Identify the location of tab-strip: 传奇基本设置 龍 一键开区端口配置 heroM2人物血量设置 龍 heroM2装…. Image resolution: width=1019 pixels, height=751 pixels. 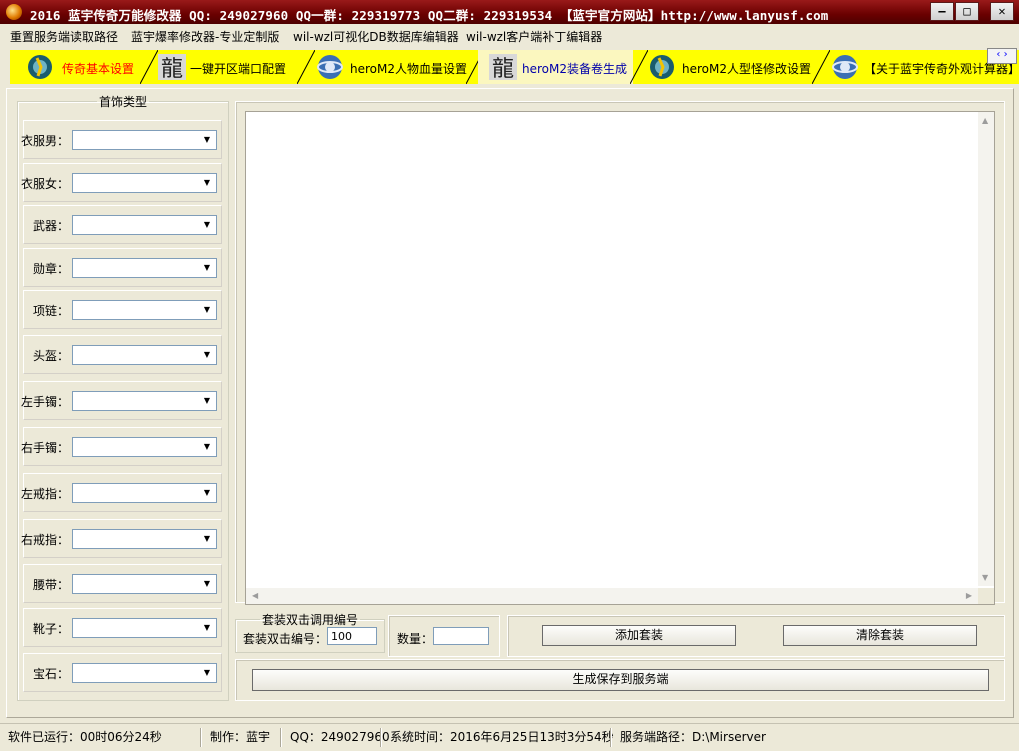
(509, 67).